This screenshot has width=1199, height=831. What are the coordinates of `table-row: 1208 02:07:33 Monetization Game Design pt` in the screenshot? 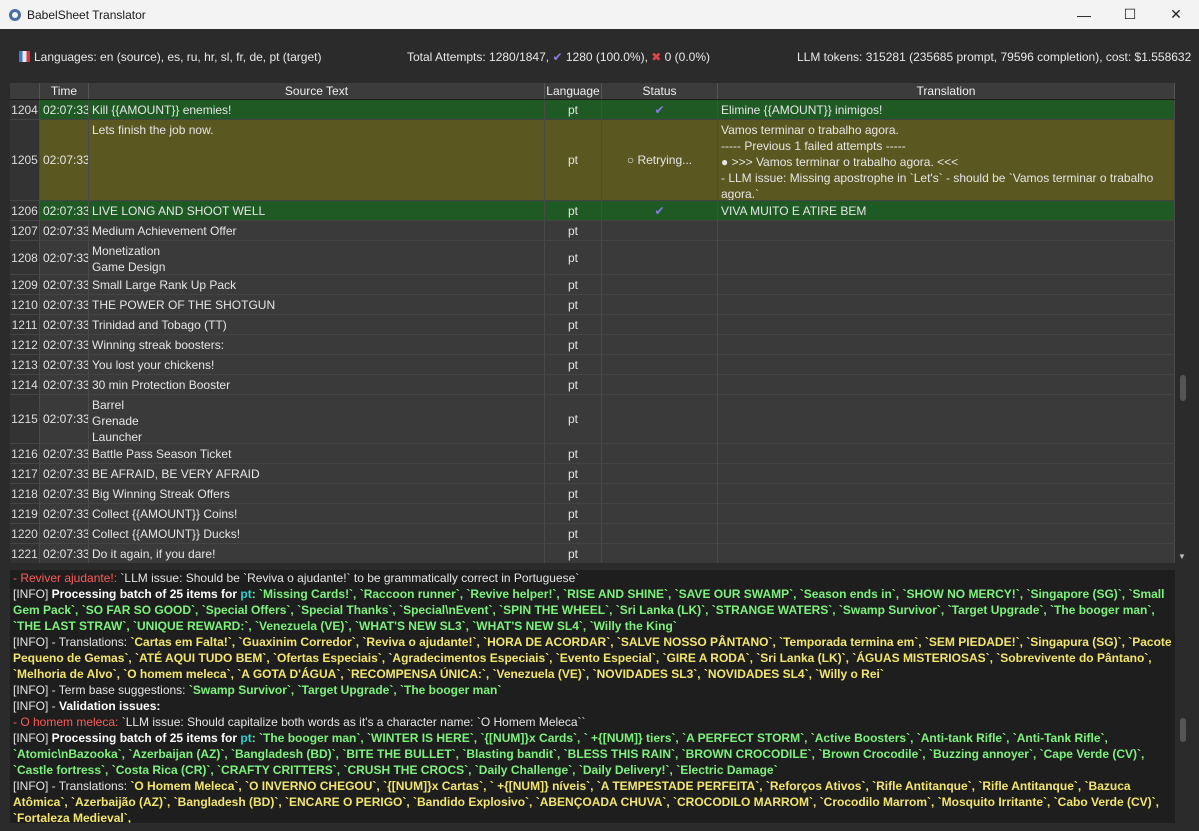 It's located at (592, 258).